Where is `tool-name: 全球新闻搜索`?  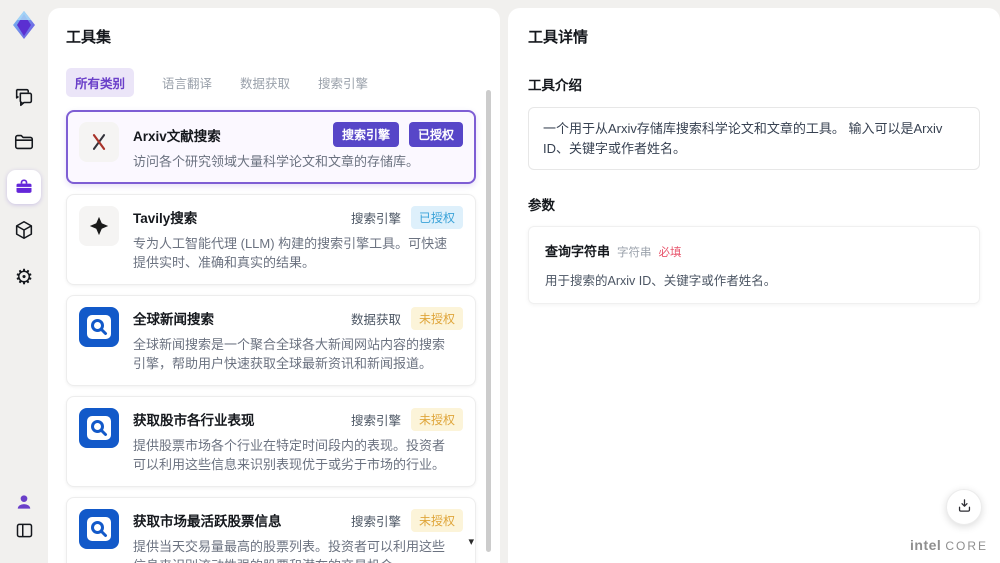
tool-name: 全球新闻搜索 is located at coordinates (173, 319).